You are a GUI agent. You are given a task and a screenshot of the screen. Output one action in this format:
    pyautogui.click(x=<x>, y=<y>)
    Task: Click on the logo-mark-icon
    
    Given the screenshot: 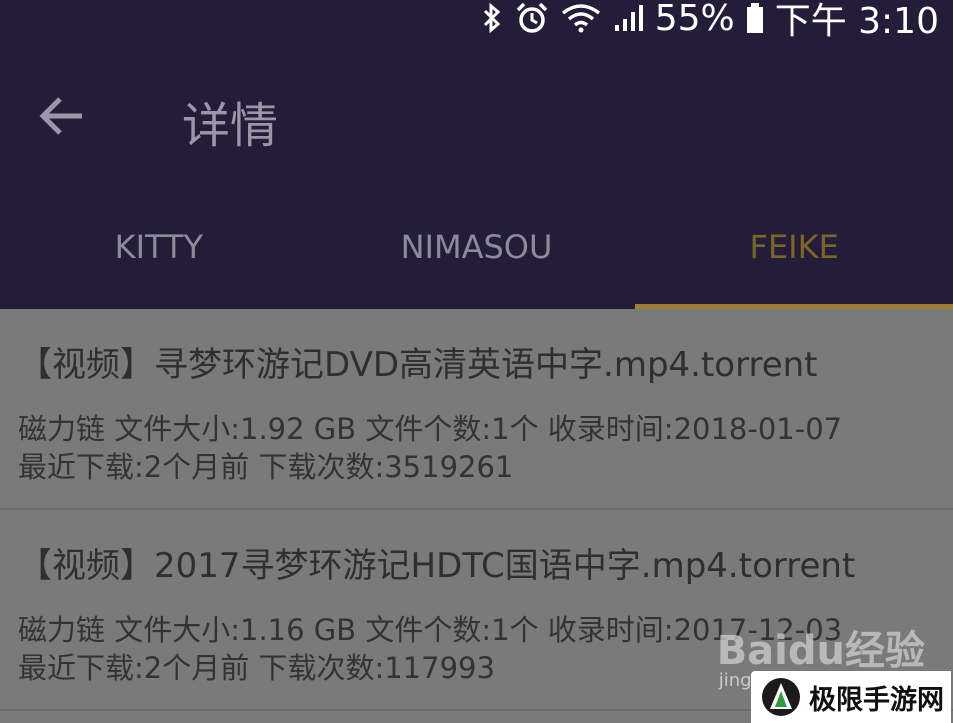 What is the action you would take?
    pyautogui.click(x=781, y=697)
    